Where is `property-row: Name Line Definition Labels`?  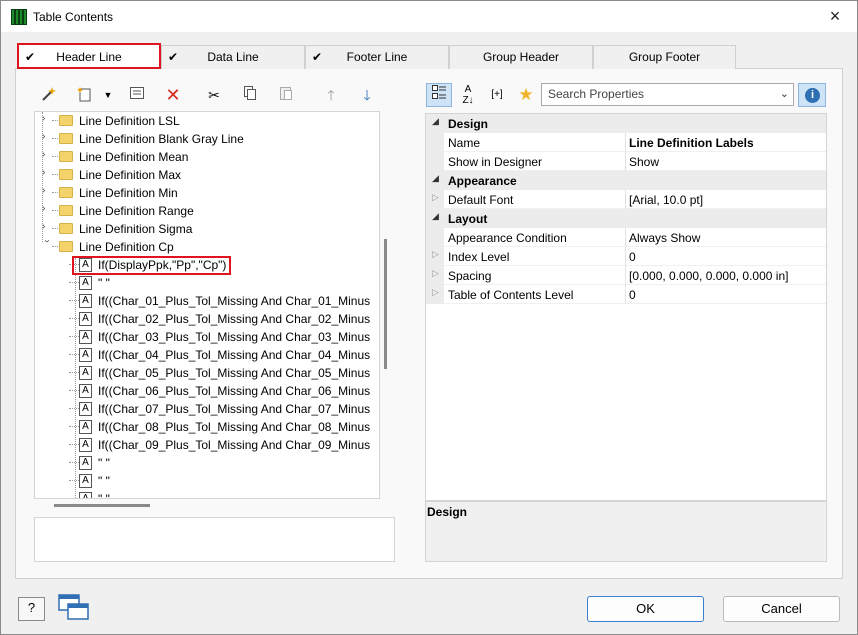 property-row: Name Line Definition Labels is located at coordinates (626, 142).